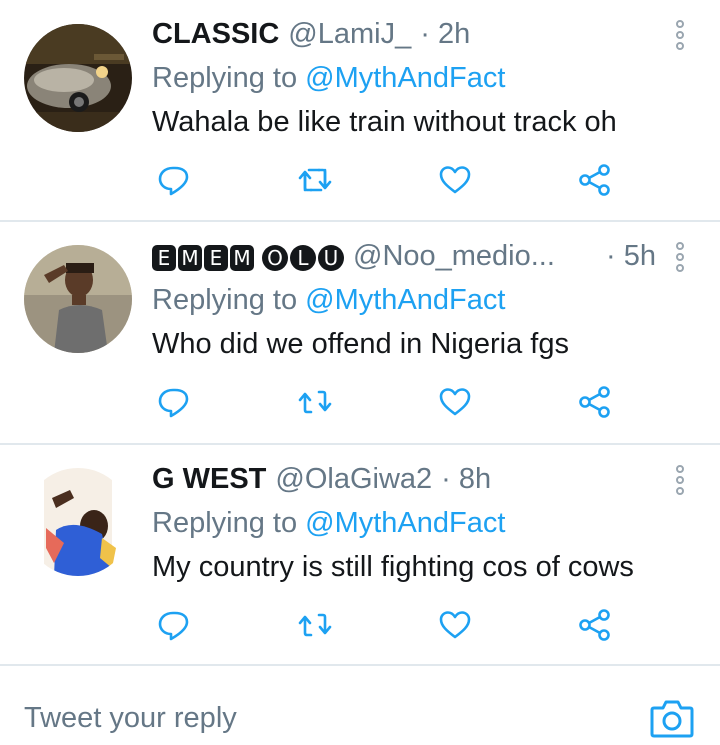 The height and width of the screenshot is (745, 720). I want to click on camera-icon, so click(672, 718).